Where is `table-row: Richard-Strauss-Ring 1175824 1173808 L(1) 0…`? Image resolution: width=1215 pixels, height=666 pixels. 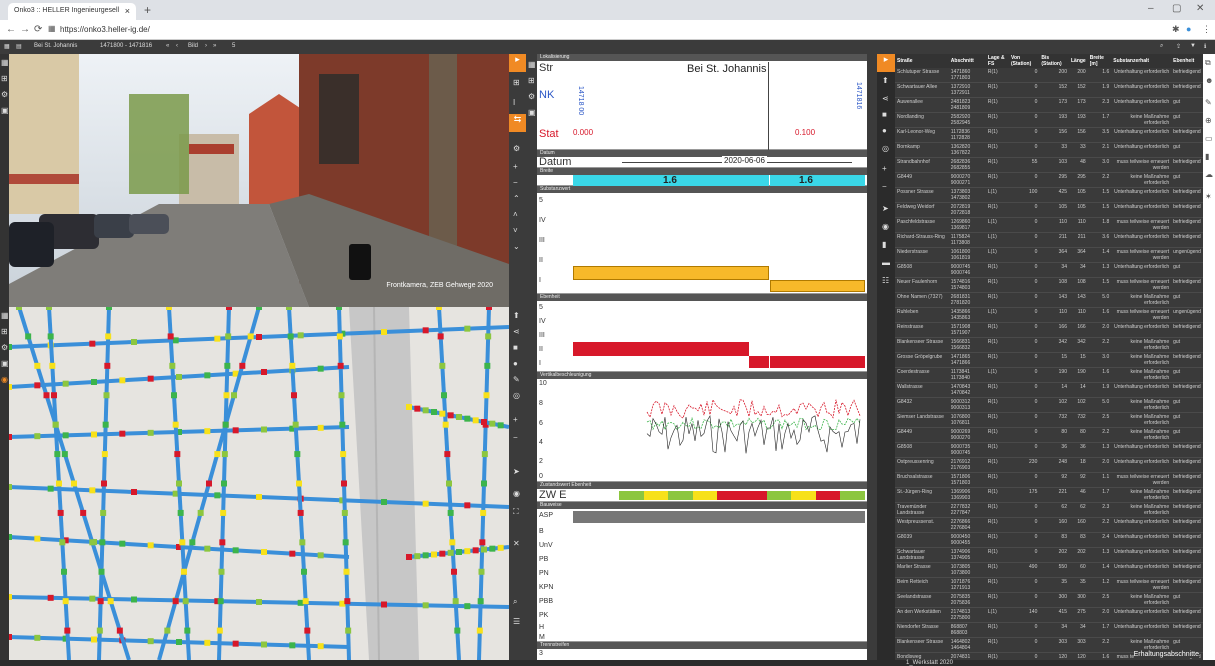
table-row: Richard-Strauss-Ring 1175824 1173808 L(1) 0… is located at coordinates (1049, 240).